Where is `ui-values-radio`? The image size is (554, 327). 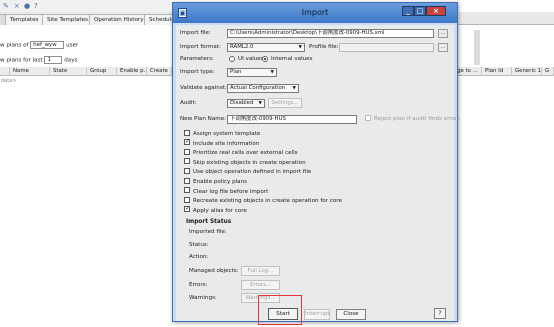 ui-values-radio is located at coordinates (232, 59).